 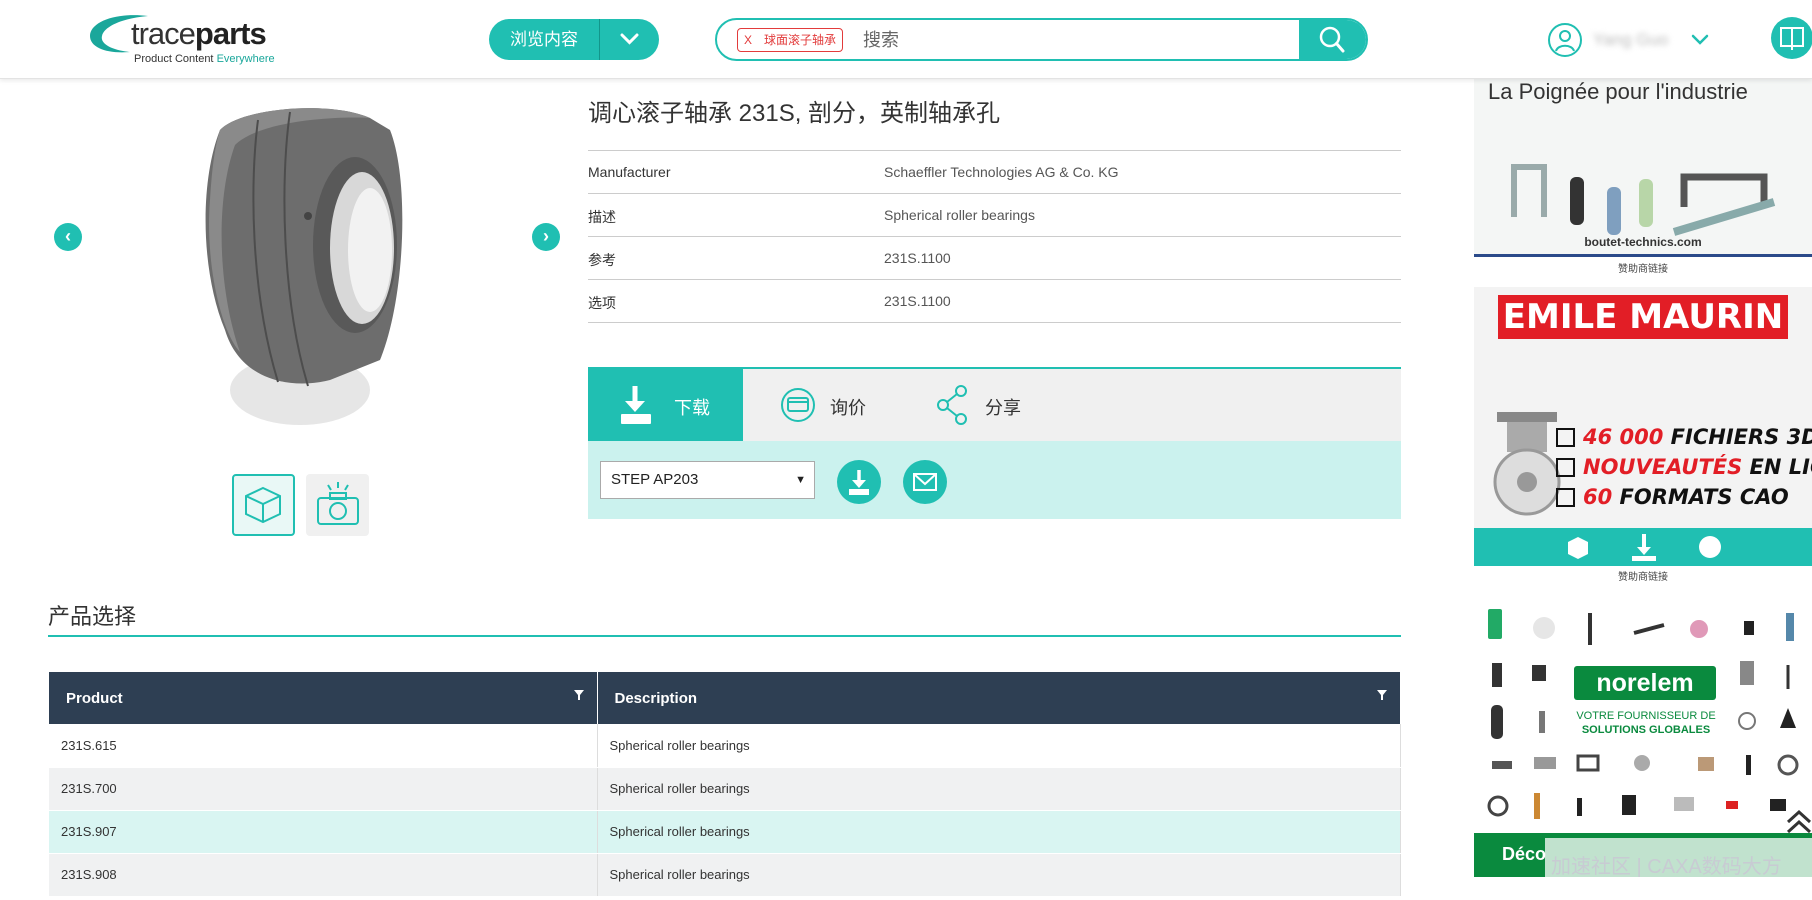 I want to click on product-actions: 下载 询价 分享 STEP AP203 ▼, so click(x=994, y=443).